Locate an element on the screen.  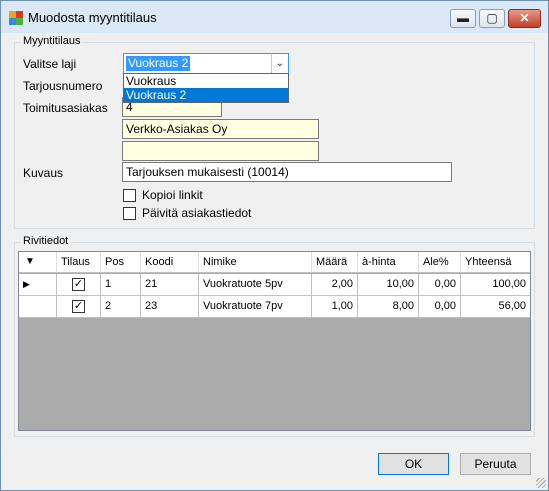
description-field: Tarjouksen mukaisesti (10014) is located at coordinates (287, 172).